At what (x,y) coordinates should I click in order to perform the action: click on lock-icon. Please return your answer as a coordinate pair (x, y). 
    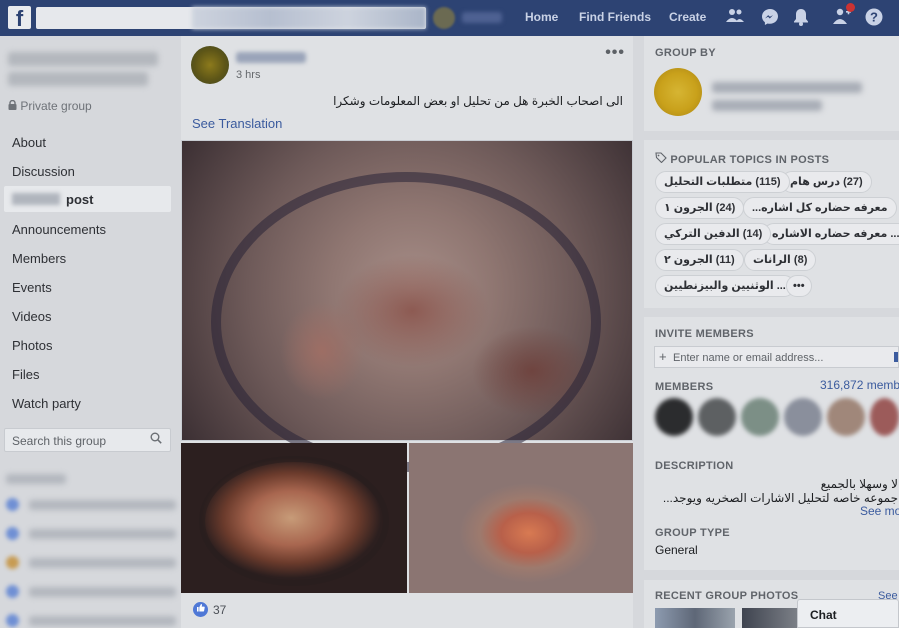
    Looking at the image, I should click on (14, 106).